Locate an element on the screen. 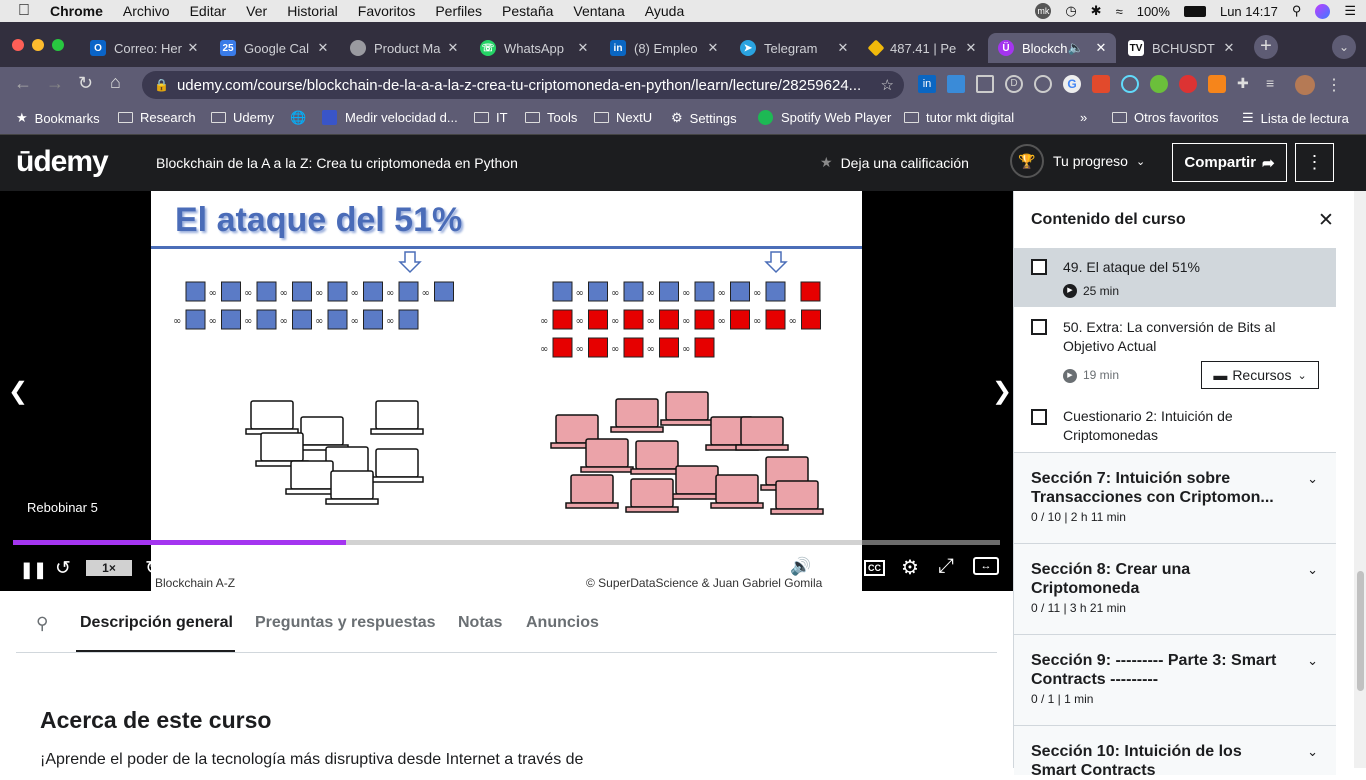 This screenshot has width=1366, height=780. speaker-icon: 🔈 is located at coordinates (1076, 48).